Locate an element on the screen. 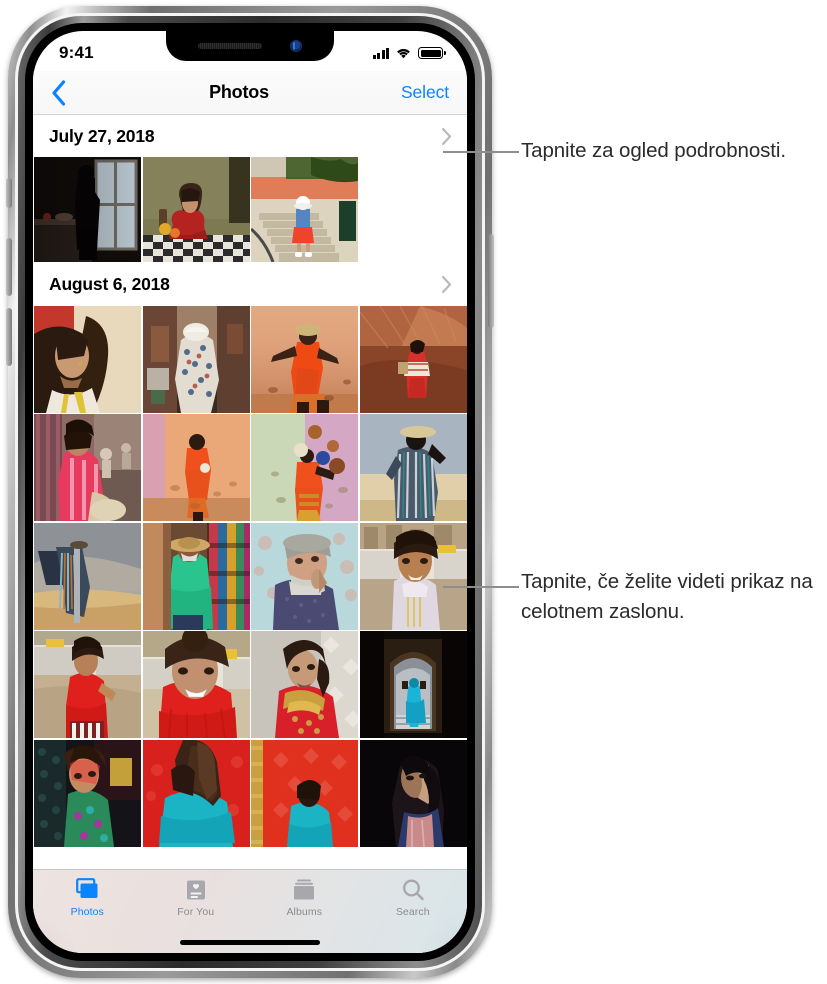 This screenshot has width=827, height=984. status-bar-icons is located at coordinates (409, 51).